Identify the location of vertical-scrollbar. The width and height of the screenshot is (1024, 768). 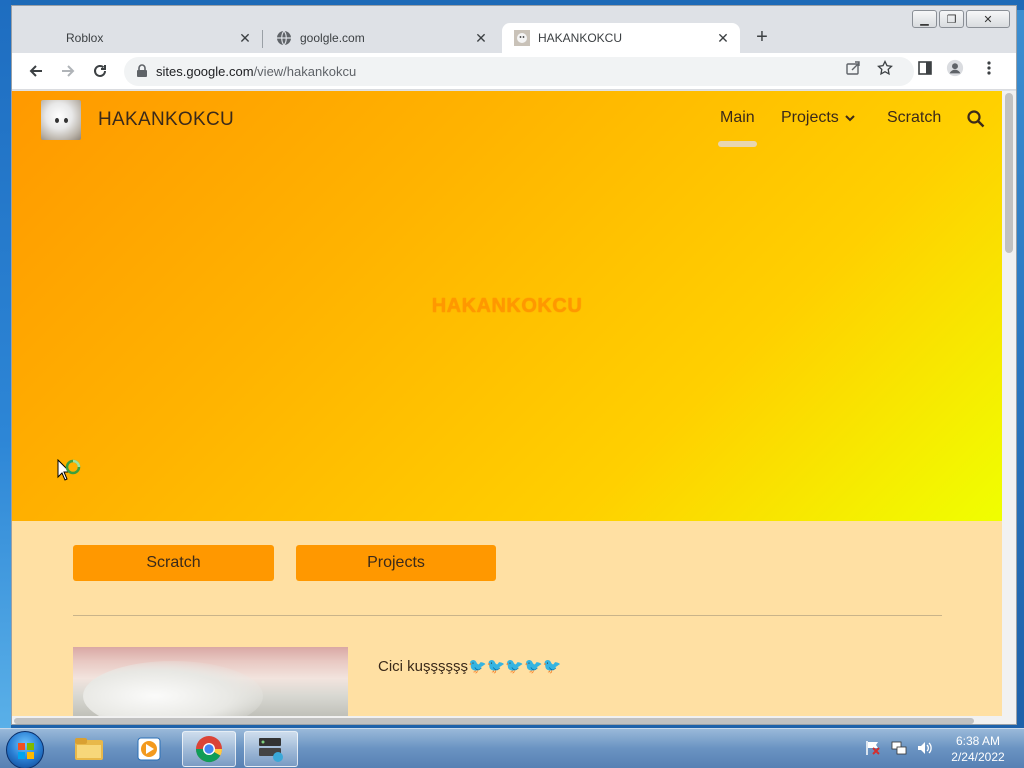
(1009, 403).